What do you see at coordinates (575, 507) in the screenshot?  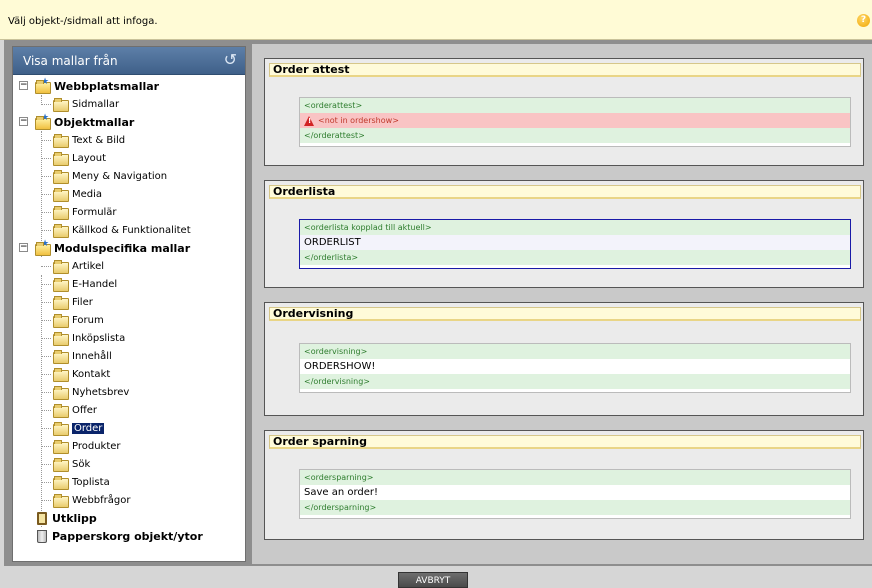 I see `close-tag: </ordersparning>` at bounding box center [575, 507].